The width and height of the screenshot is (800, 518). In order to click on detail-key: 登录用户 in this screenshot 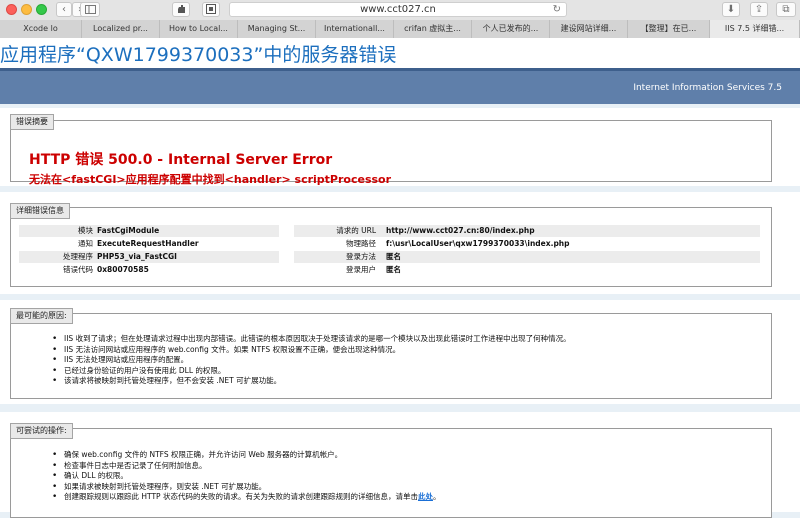, I will do `click(361, 269)`.